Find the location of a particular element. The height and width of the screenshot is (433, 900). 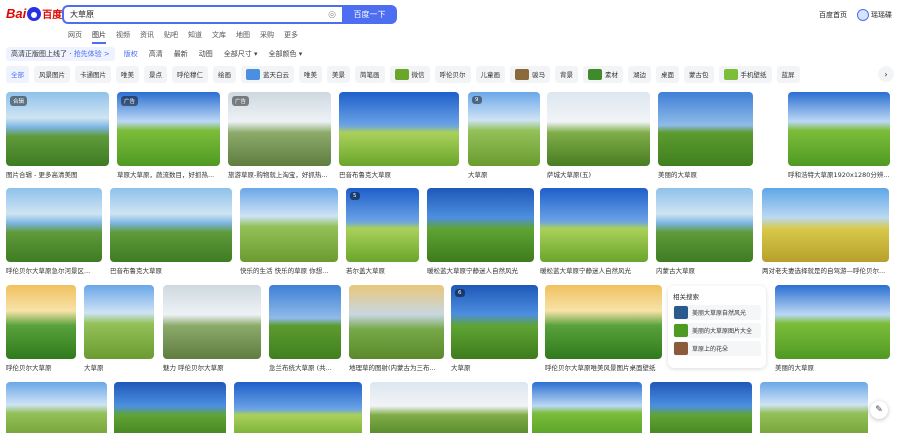

related-search-panel: 相关搜索 美丽大草原自然风光 美丽的大草原图片大全 草原上的花朵 is located at coordinates (717, 327).